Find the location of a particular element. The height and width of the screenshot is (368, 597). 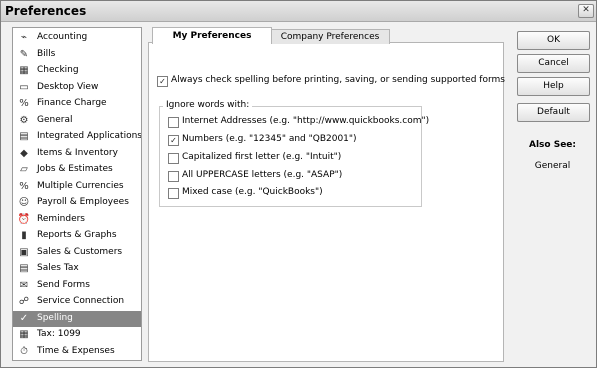

sidebar-item-label: Checking is located at coordinates (58, 70).